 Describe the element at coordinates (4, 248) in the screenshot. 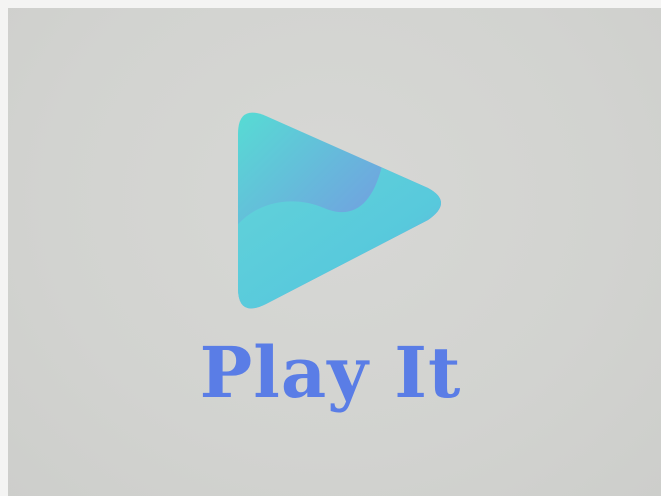

I see `left-border` at that location.